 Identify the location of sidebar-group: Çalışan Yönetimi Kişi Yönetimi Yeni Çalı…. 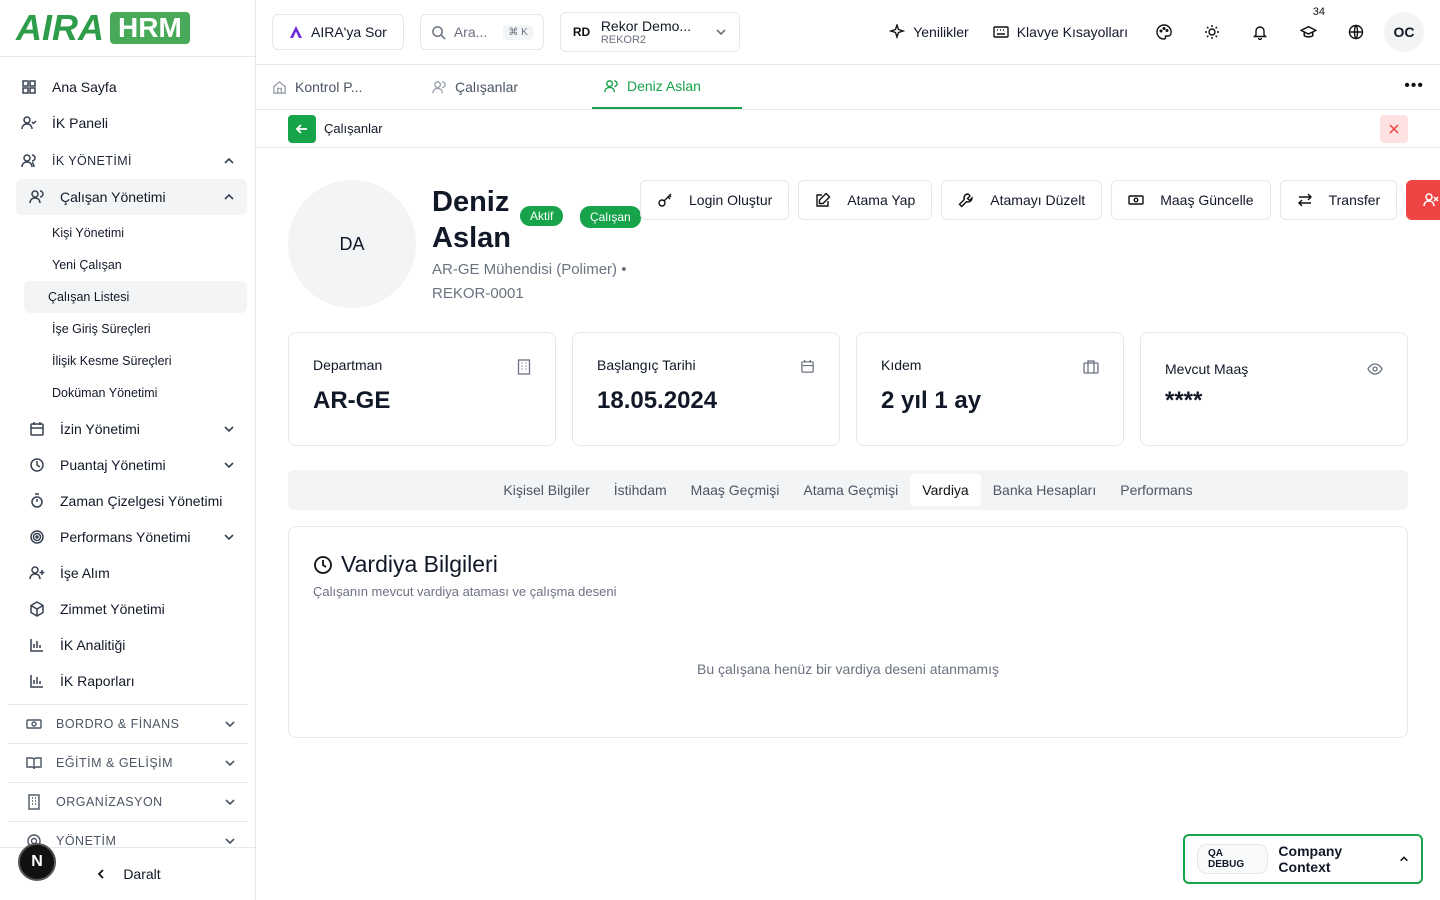
(131, 439).